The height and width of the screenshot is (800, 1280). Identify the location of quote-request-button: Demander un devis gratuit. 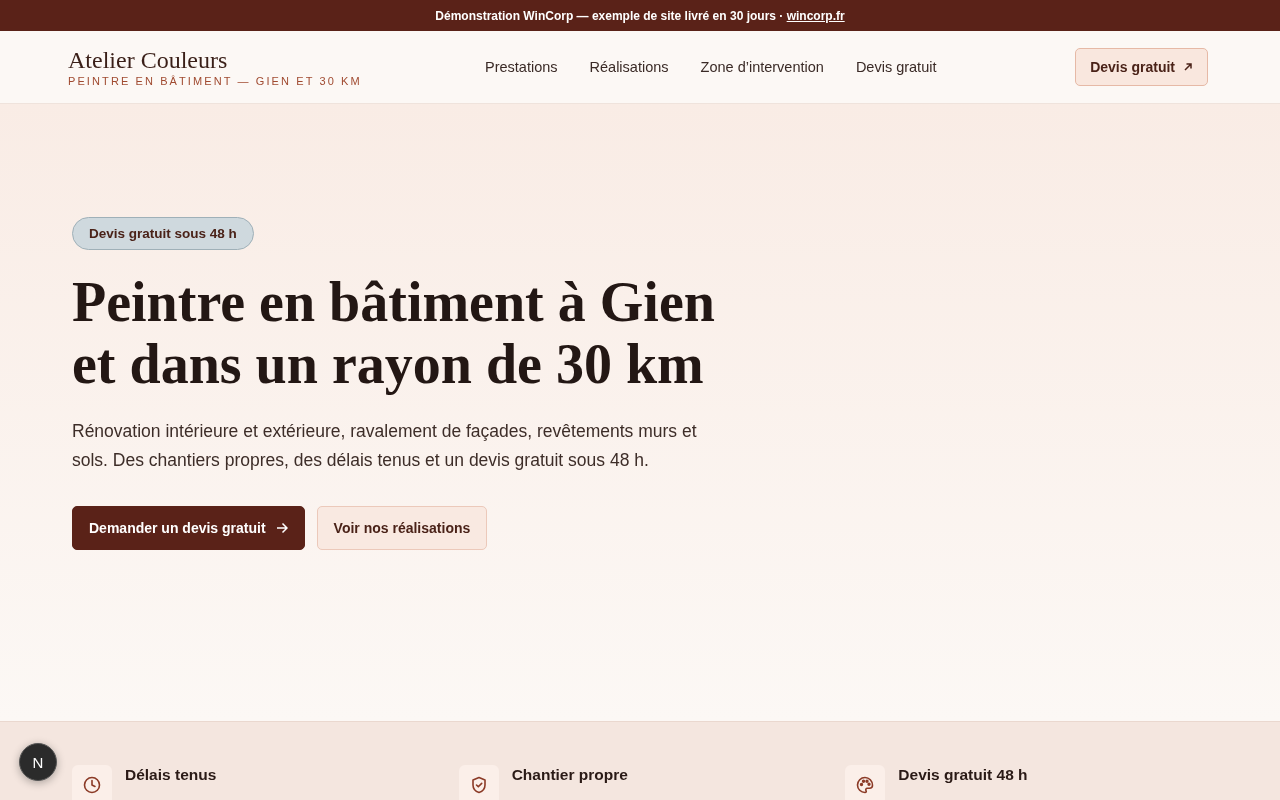
(188, 528).